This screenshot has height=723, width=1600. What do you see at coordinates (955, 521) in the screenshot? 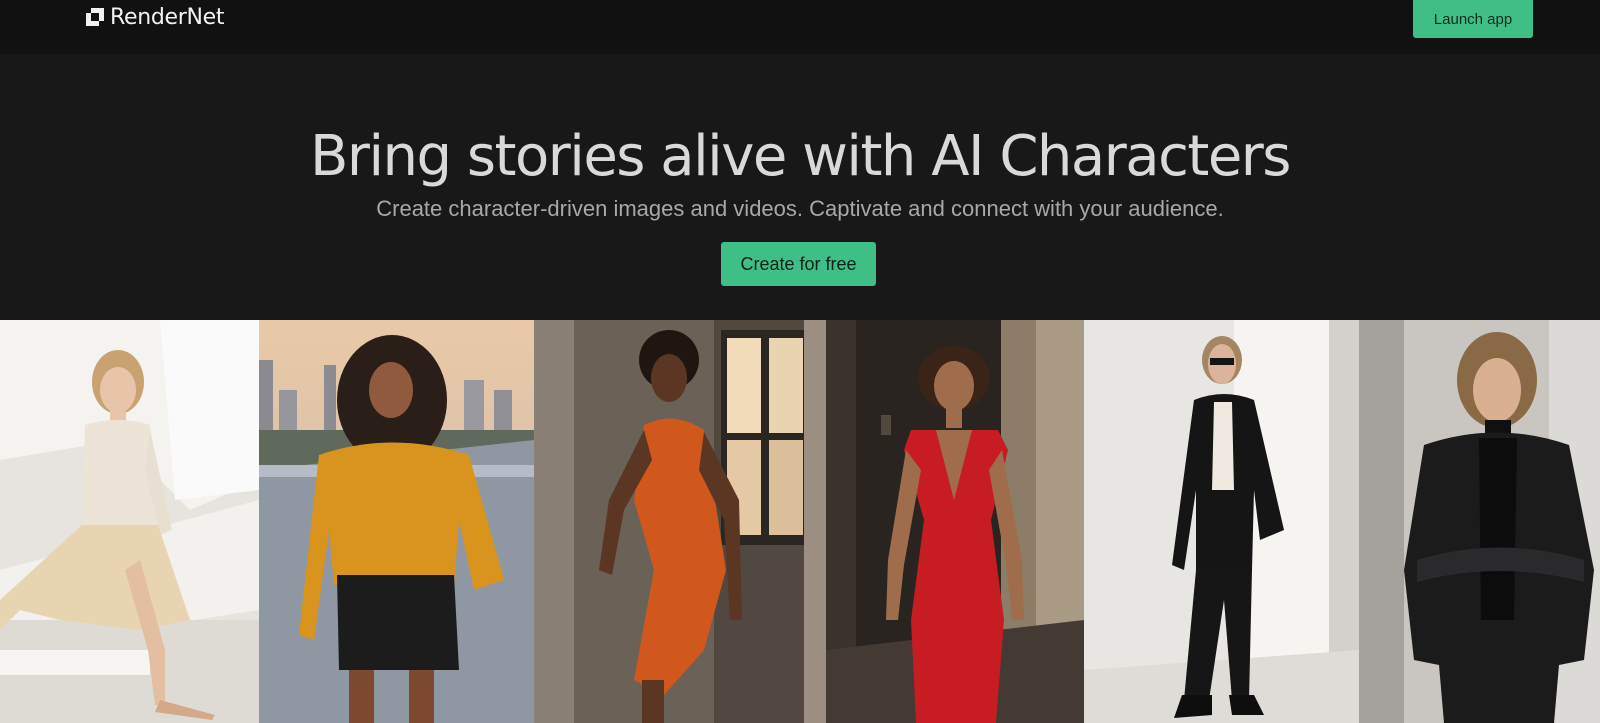
I see `gallery-photo-red-dress` at bounding box center [955, 521].